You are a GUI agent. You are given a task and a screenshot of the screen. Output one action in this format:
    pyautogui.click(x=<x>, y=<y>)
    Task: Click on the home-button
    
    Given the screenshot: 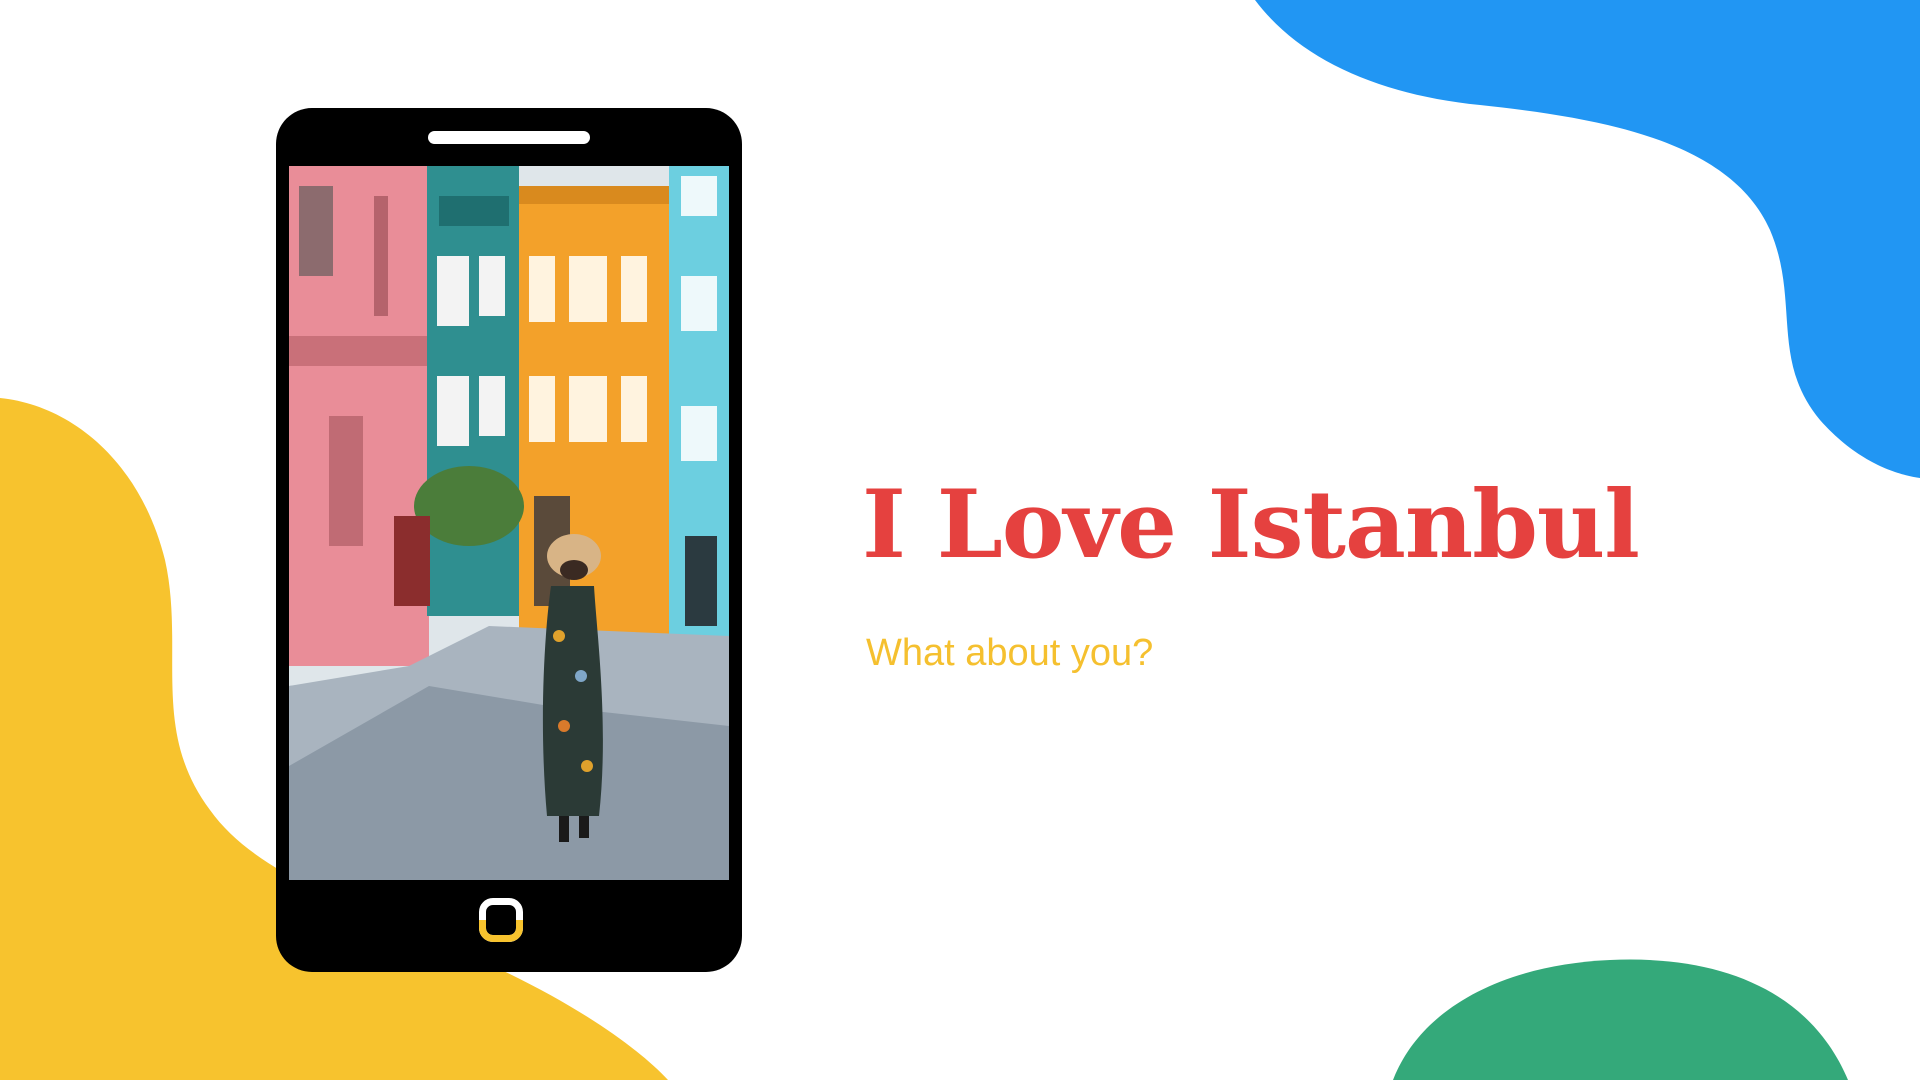 What is the action you would take?
    pyautogui.click(x=501, y=920)
    